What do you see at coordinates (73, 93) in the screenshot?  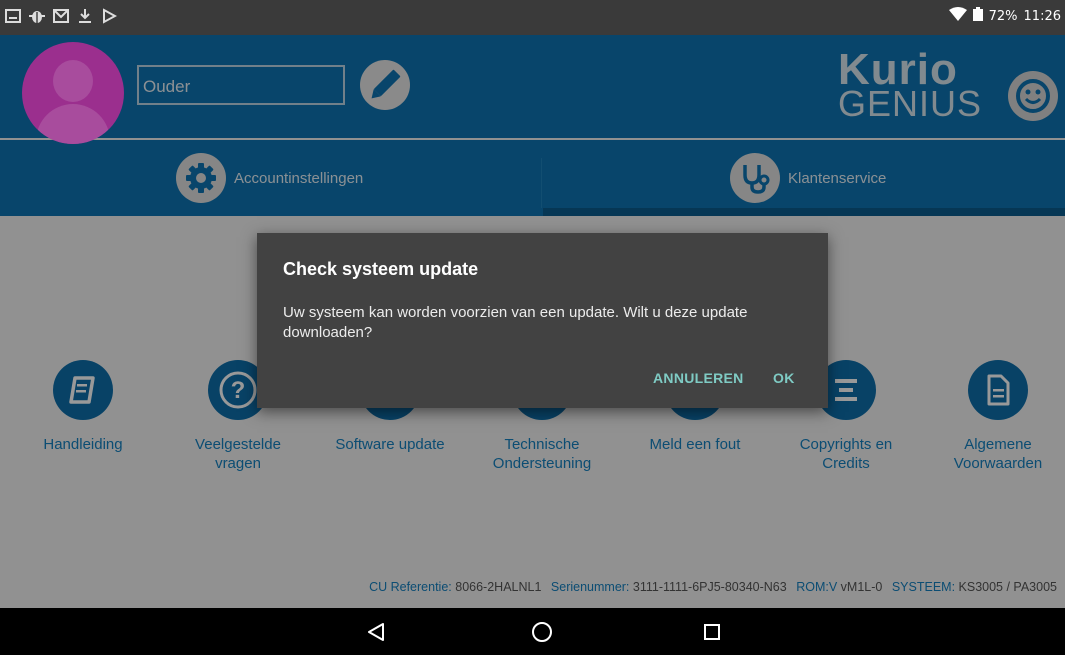 I see `avatar` at bounding box center [73, 93].